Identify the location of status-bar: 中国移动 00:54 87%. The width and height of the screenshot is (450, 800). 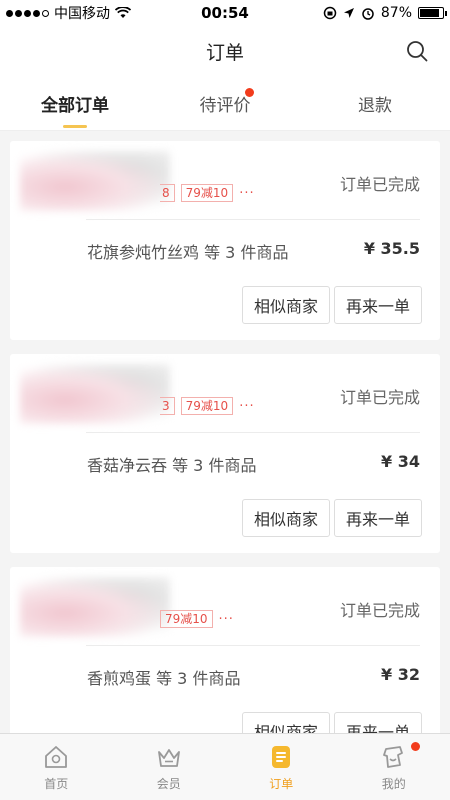
(225, 13).